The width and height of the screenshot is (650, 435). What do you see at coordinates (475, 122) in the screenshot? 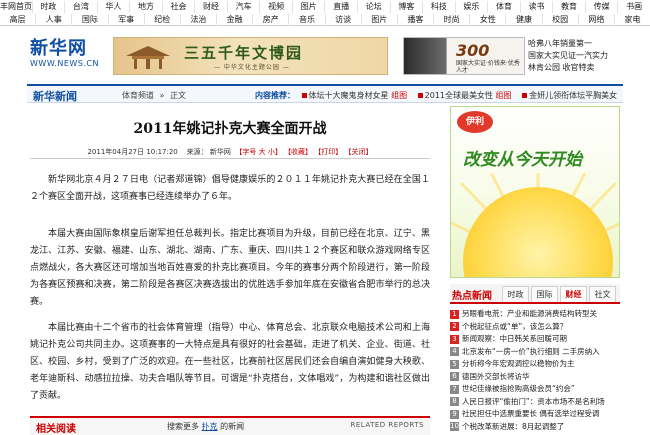
I see `brand-logo: 伊利` at bounding box center [475, 122].